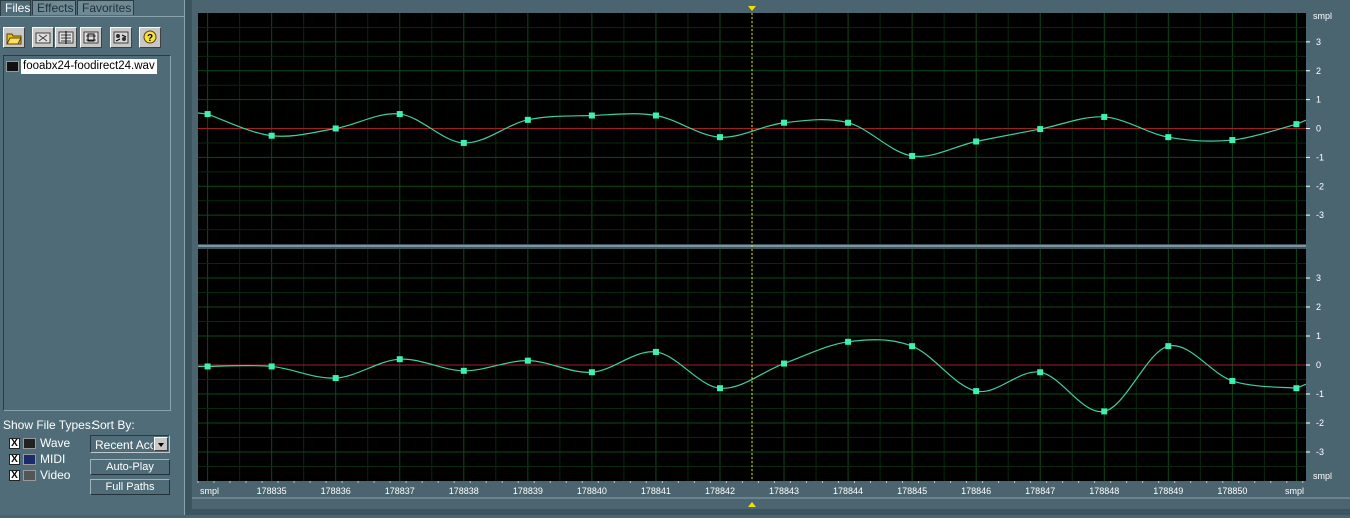 The height and width of the screenshot is (518, 1350). I want to click on tab-divider, so click(92, 16).